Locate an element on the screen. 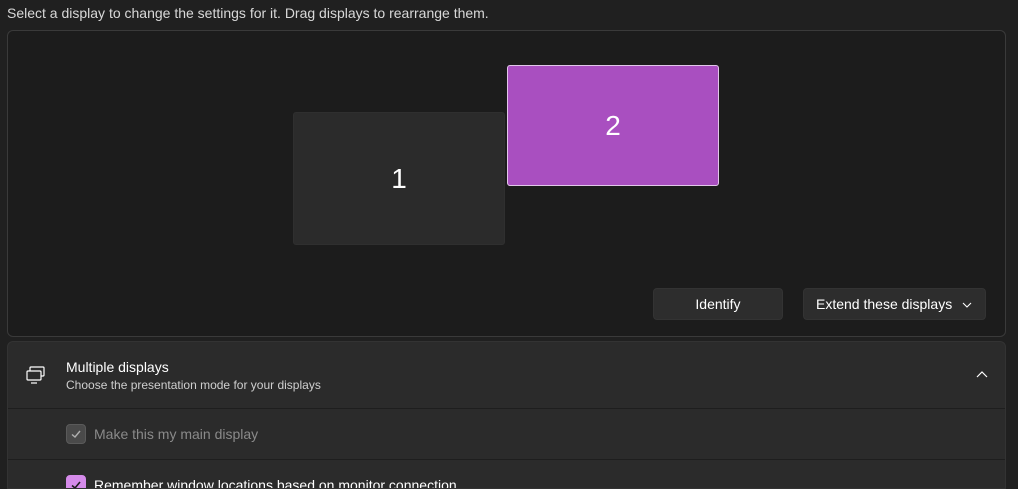  main-display-checkbox is located at coordinates (76, 434).